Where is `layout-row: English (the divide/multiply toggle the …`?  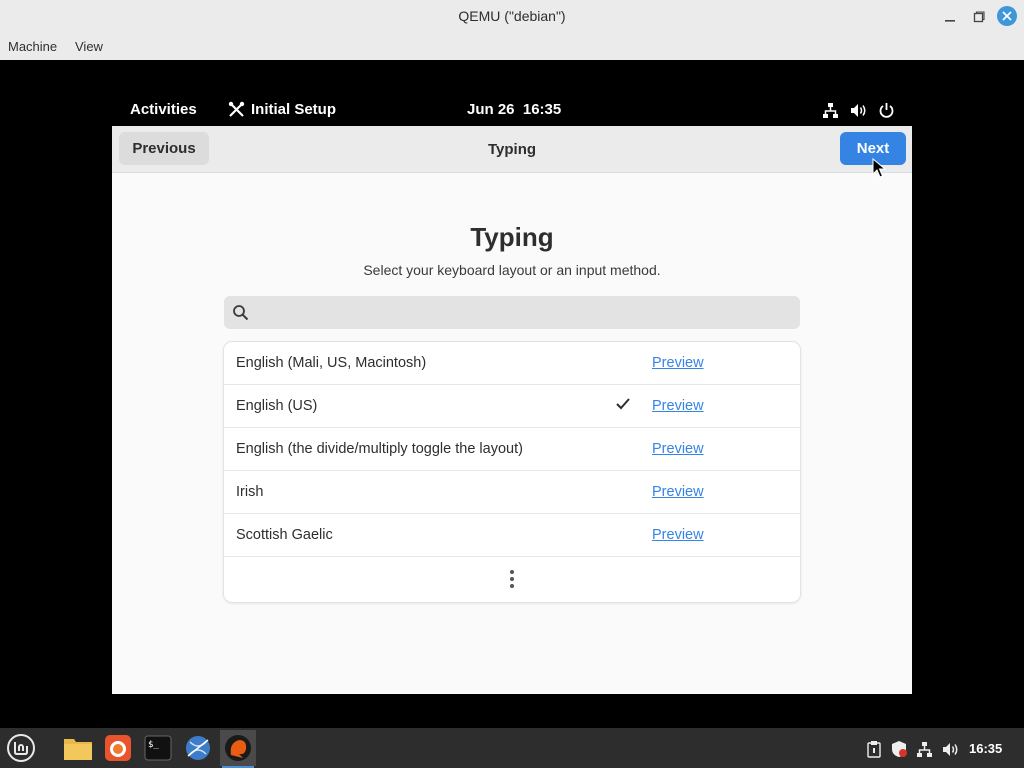 layout-row: English (the divide/multiply toggle the … is located at coordinates (512, 449).